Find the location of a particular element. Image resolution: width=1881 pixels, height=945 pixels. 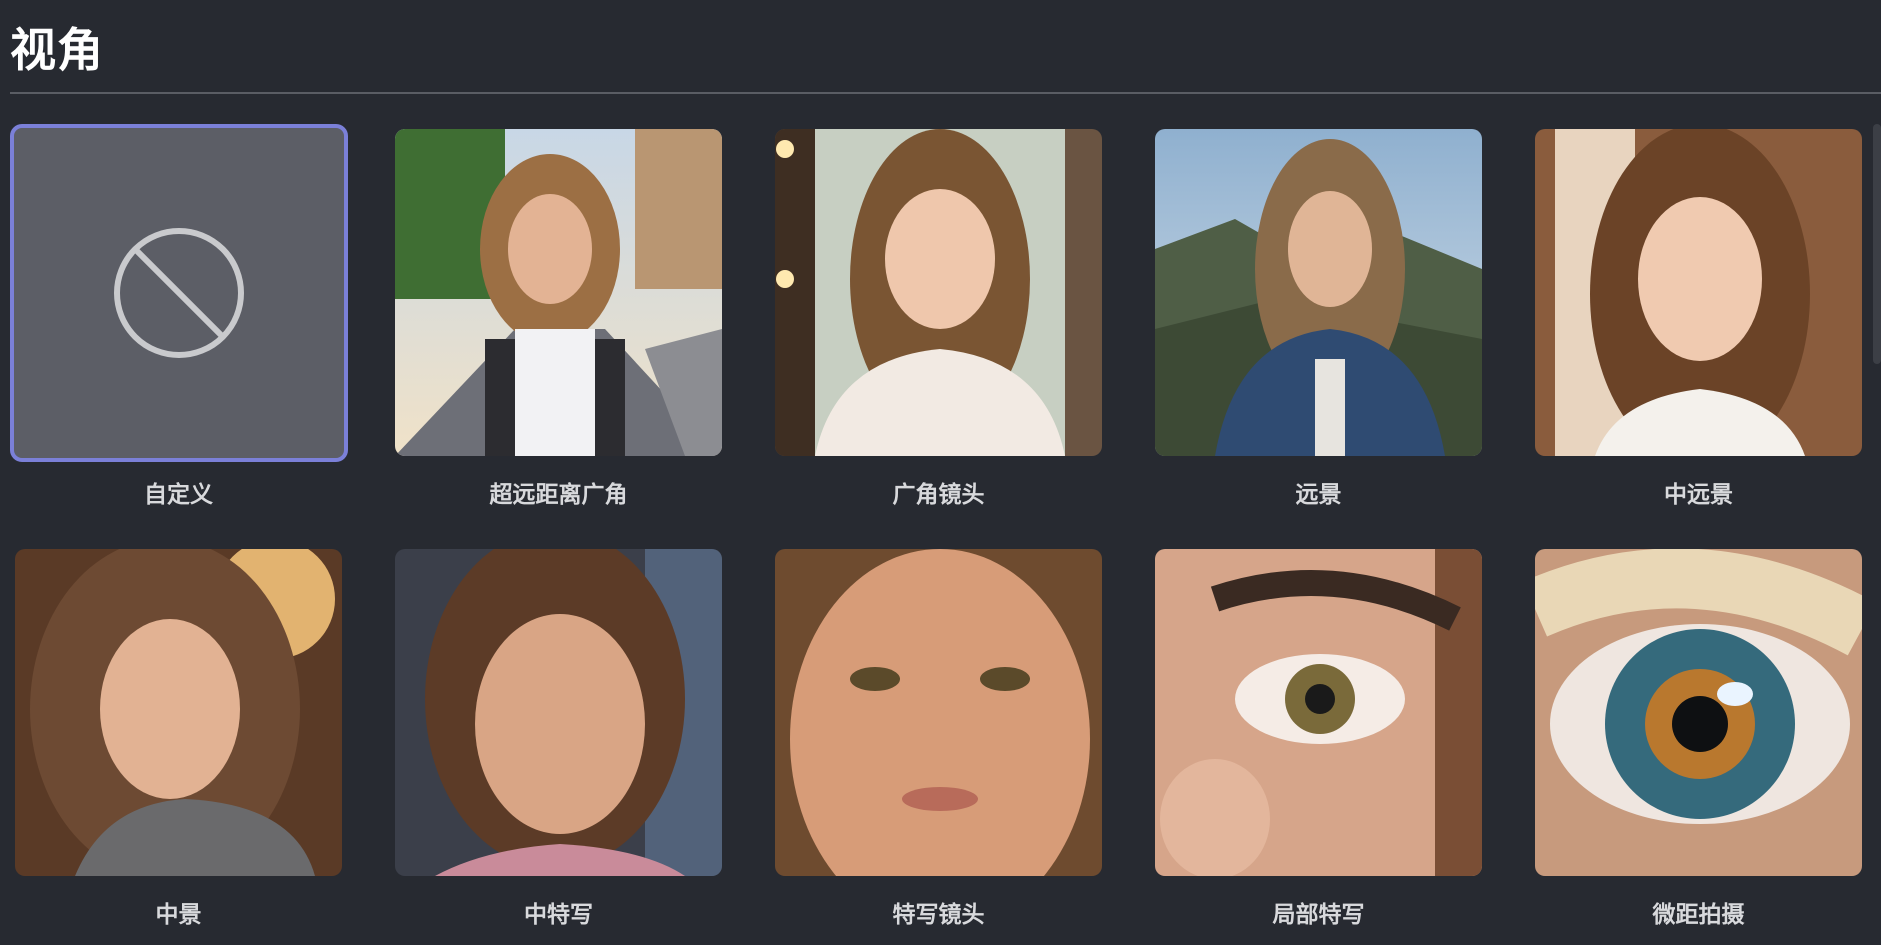

perspective-option-medium-closeup: 中特写 is located at coordinates (551, 744).